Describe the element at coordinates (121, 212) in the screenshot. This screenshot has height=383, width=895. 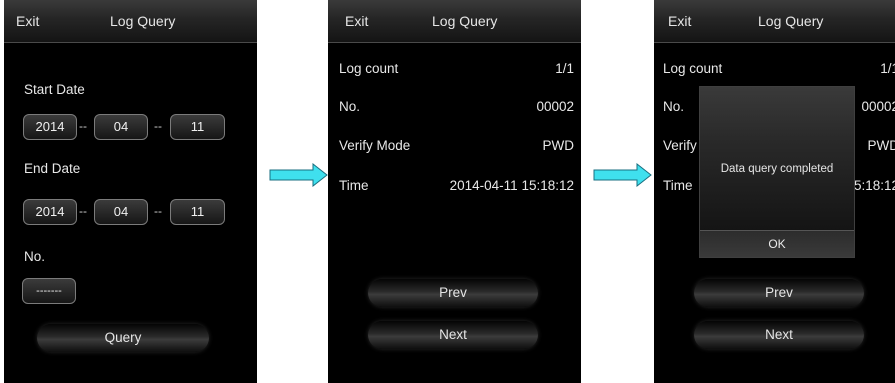
I see `end-month-field: 04` at that location.